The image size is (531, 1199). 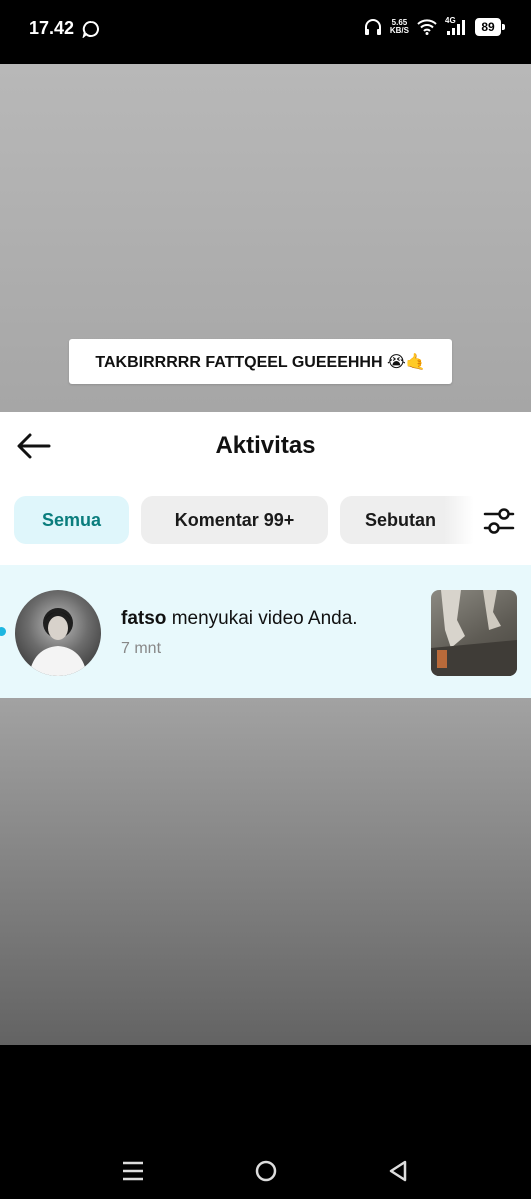 What do you see at coordinates (399, 30) in the screenshot?
I see `net-speed-unit: KB/S` at bounding box center [399, 30].